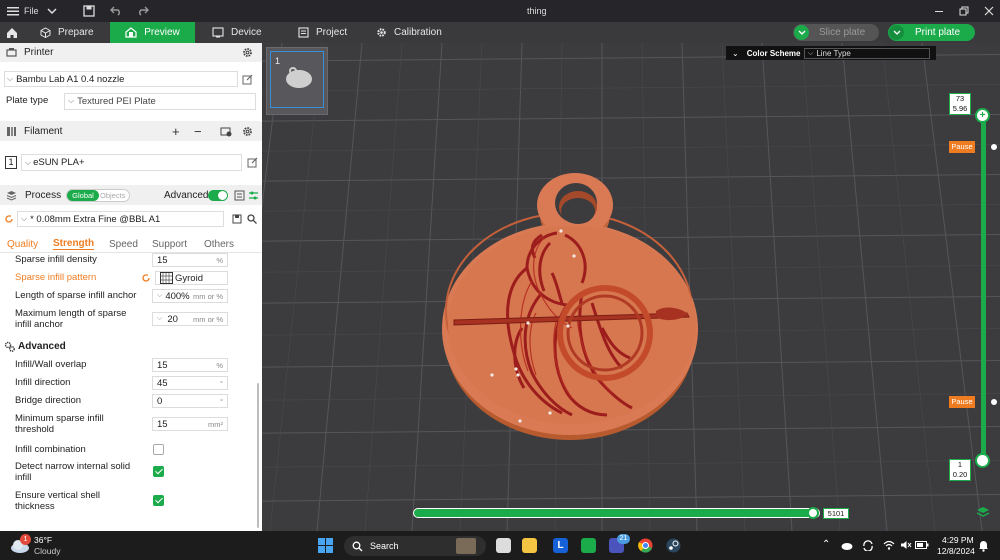 Image resolution: width=1000 pixels, height=560 pixels. Describe the element at coordinates (983, 287) in the screenshot. I see `layer-slider-track` at that location.